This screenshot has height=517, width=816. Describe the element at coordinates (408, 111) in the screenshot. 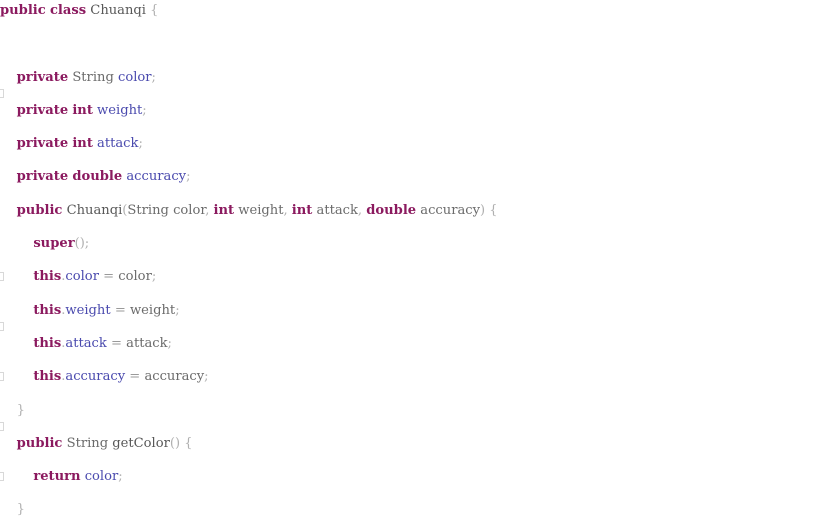

I see `code-line: private int weight;` at that location.